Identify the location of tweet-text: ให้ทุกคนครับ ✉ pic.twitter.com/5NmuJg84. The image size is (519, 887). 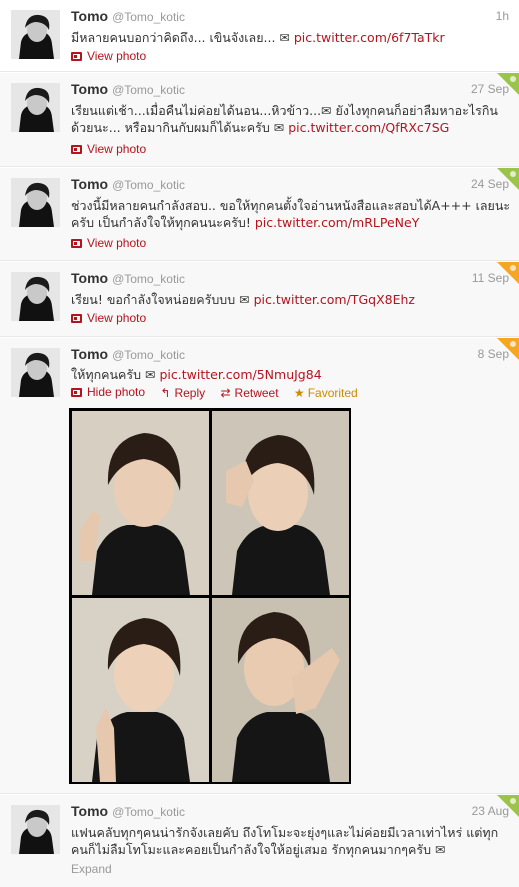
(291, 374).